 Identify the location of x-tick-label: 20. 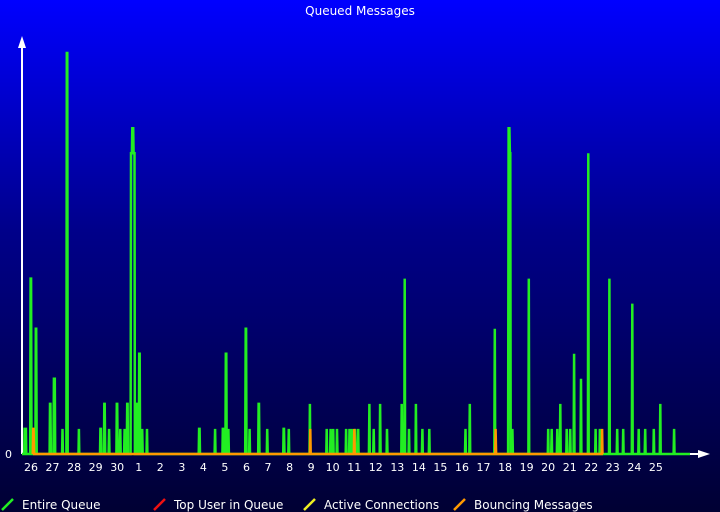
(548, 467).